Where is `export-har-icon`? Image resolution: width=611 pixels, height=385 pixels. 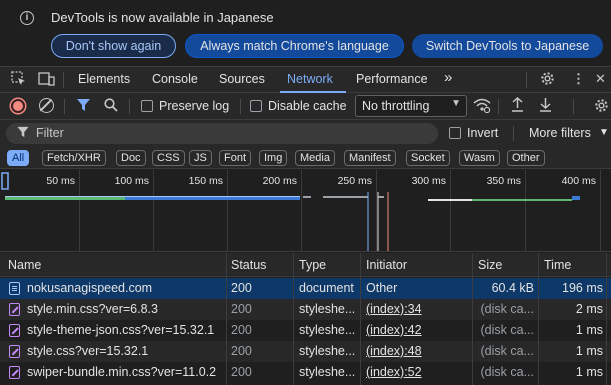 export-har-icon is located at coordinates (545, 106).